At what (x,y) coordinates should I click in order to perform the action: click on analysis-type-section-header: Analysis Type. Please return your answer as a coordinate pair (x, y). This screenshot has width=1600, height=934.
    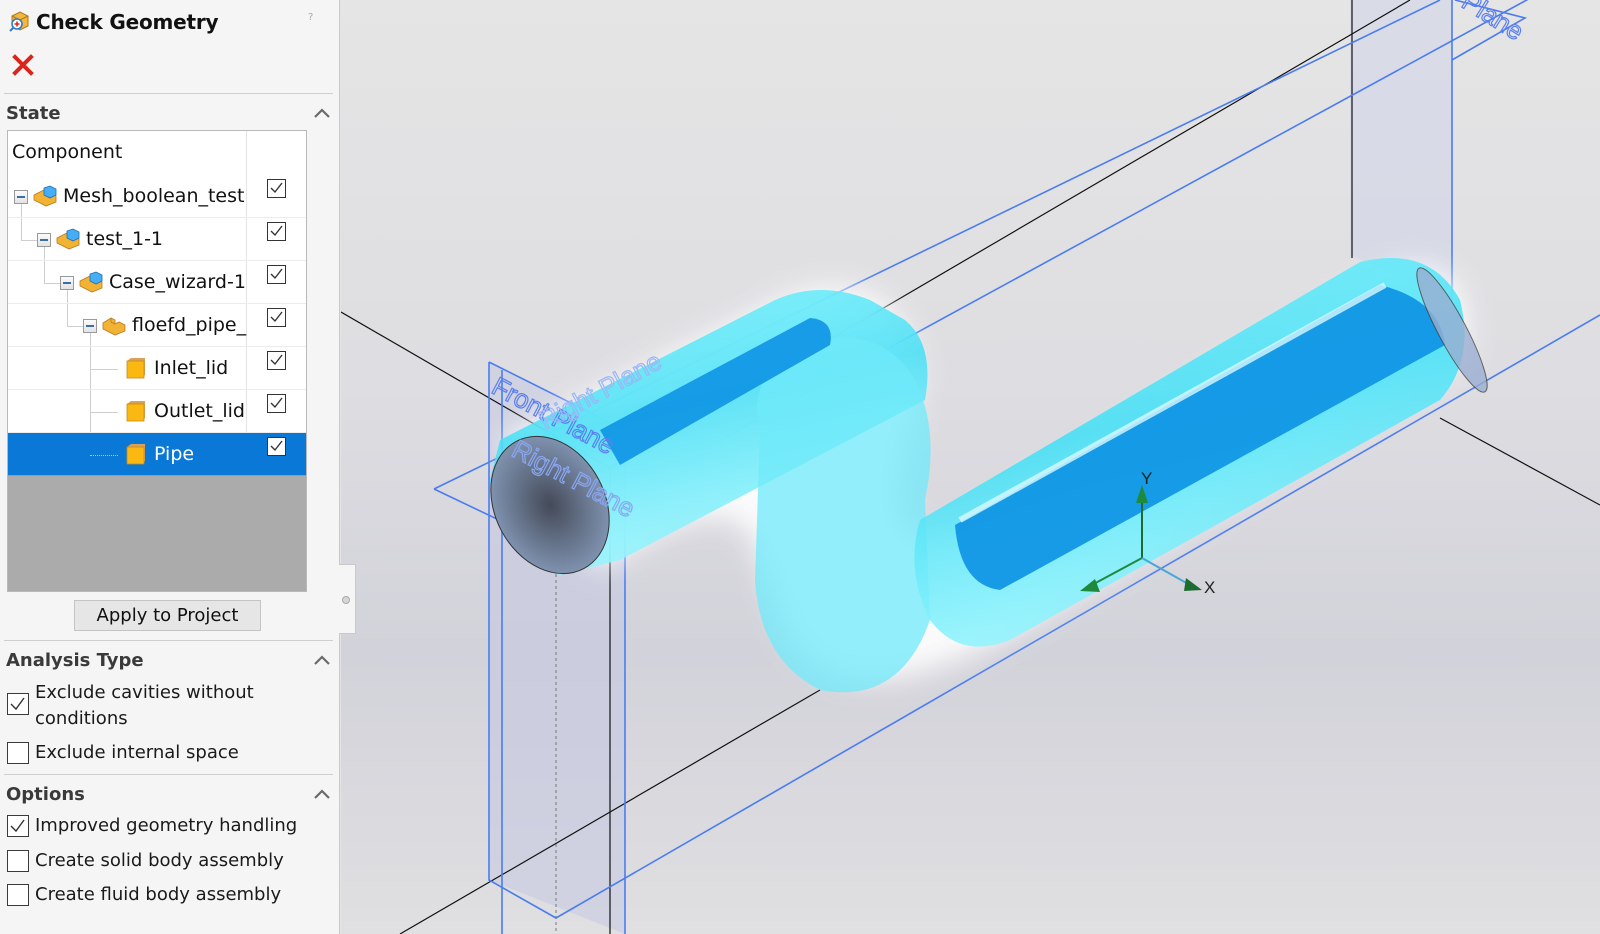
    Looking at the image, I should click on (168, 660).